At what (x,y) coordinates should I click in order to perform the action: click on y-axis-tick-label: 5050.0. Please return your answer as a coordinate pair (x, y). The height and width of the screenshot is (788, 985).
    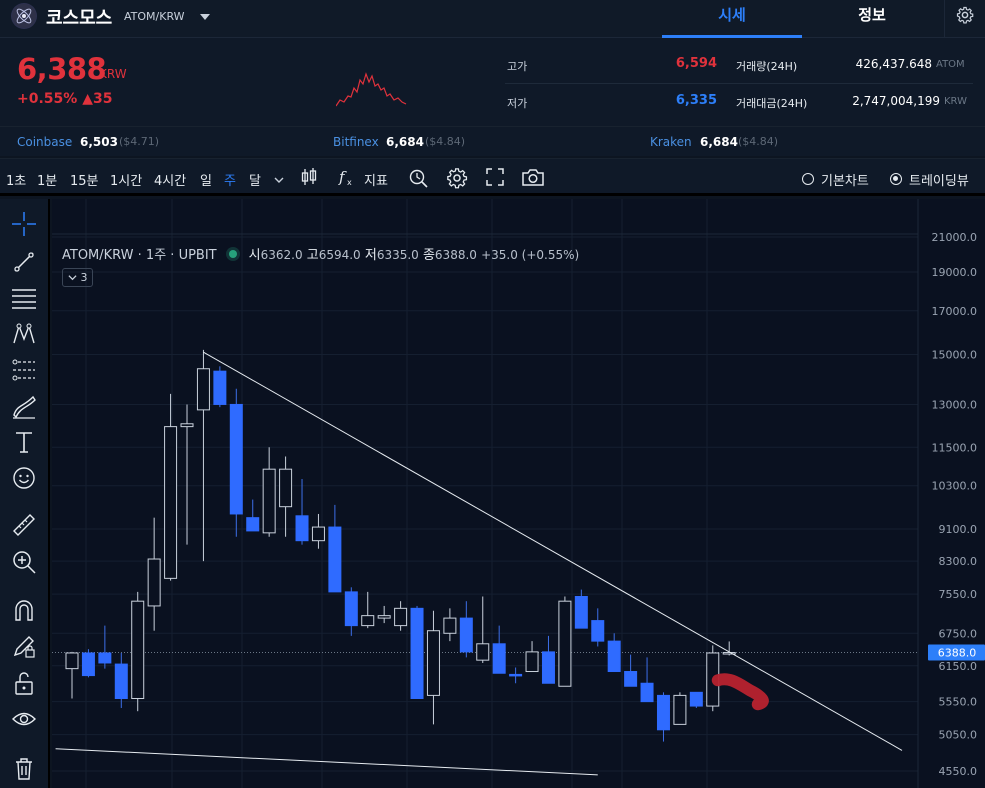
    Looking at the image, I should click on (958, 735).